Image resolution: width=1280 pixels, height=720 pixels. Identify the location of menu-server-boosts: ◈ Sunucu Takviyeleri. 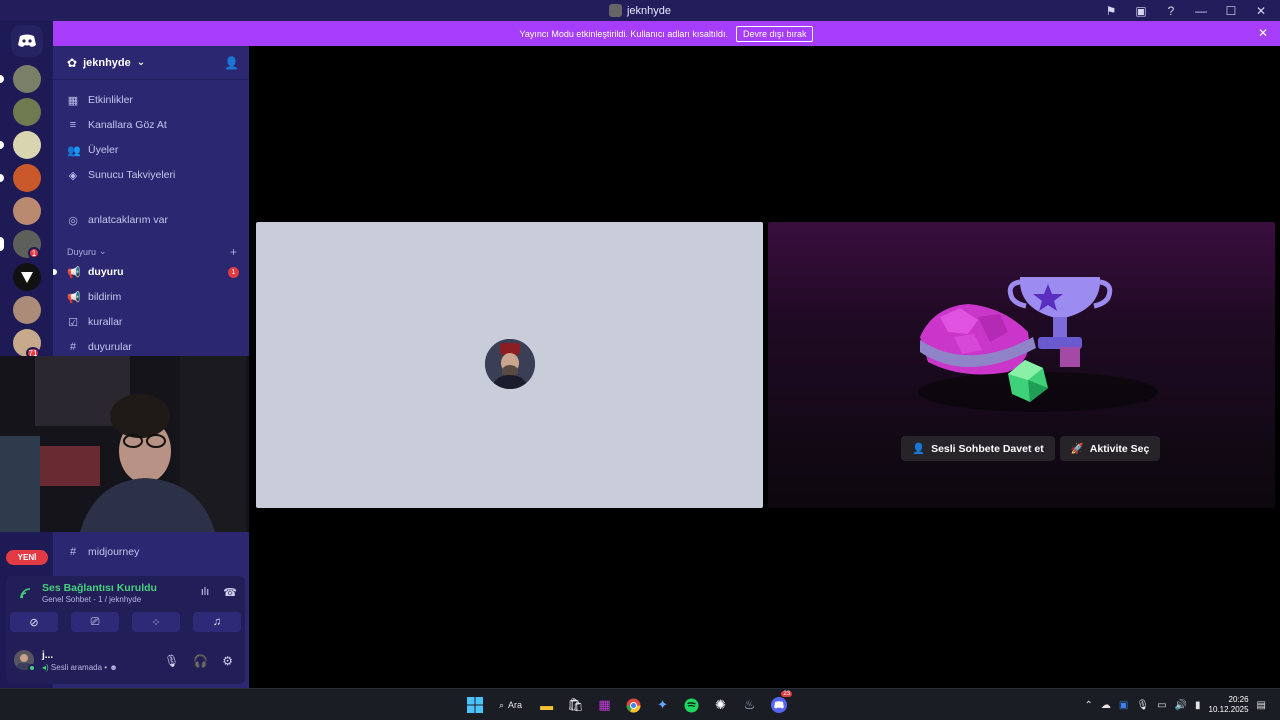
(151, 175).